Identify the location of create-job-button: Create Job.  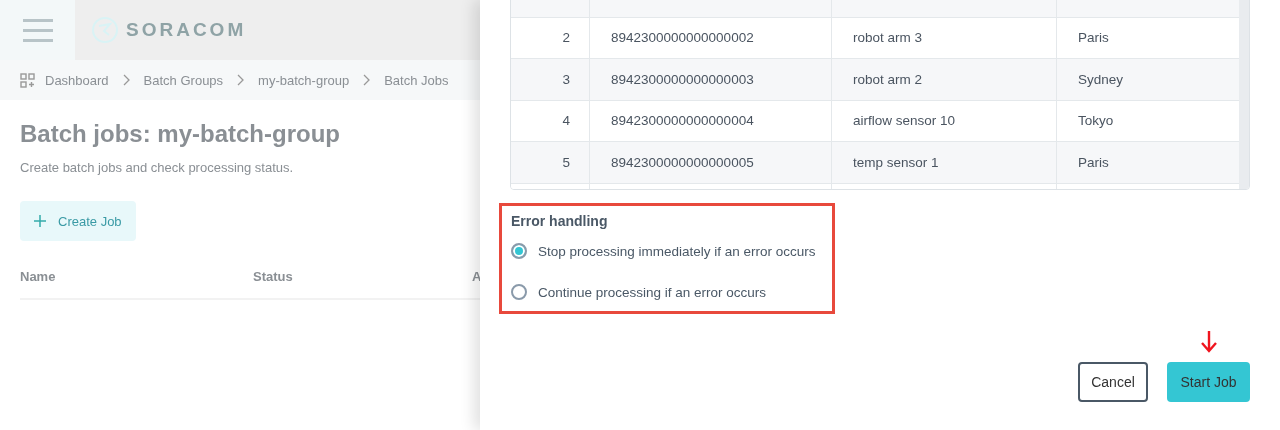
(78, 221).